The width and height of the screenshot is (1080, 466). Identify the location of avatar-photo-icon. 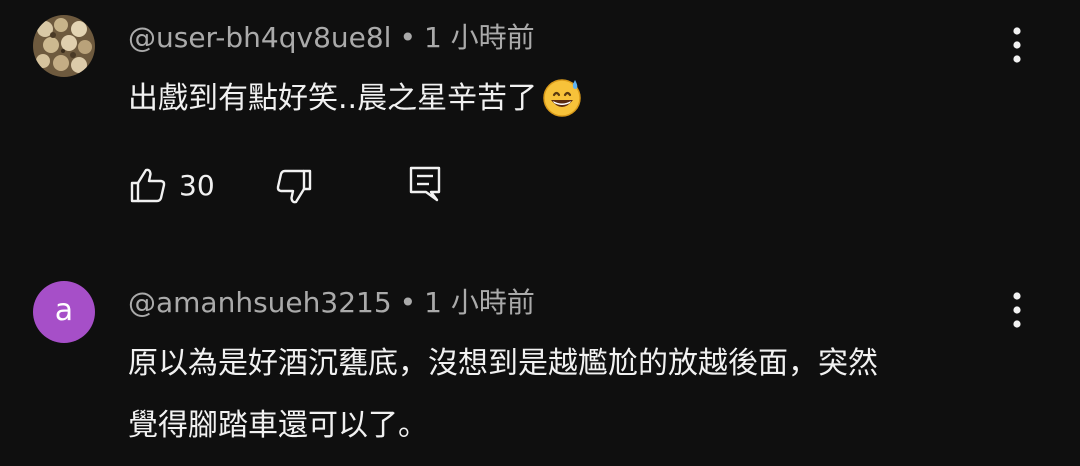
(64, 46).